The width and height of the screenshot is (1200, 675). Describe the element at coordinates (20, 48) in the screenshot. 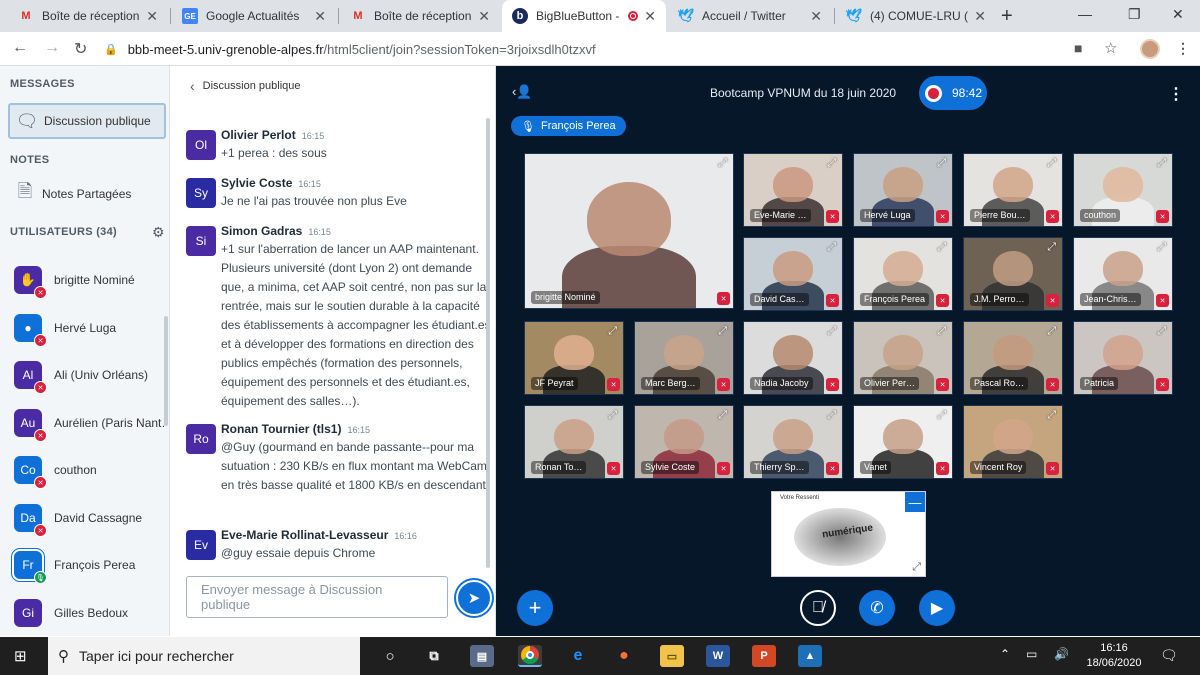

I see `back-arrow-icon: ←` at that location.